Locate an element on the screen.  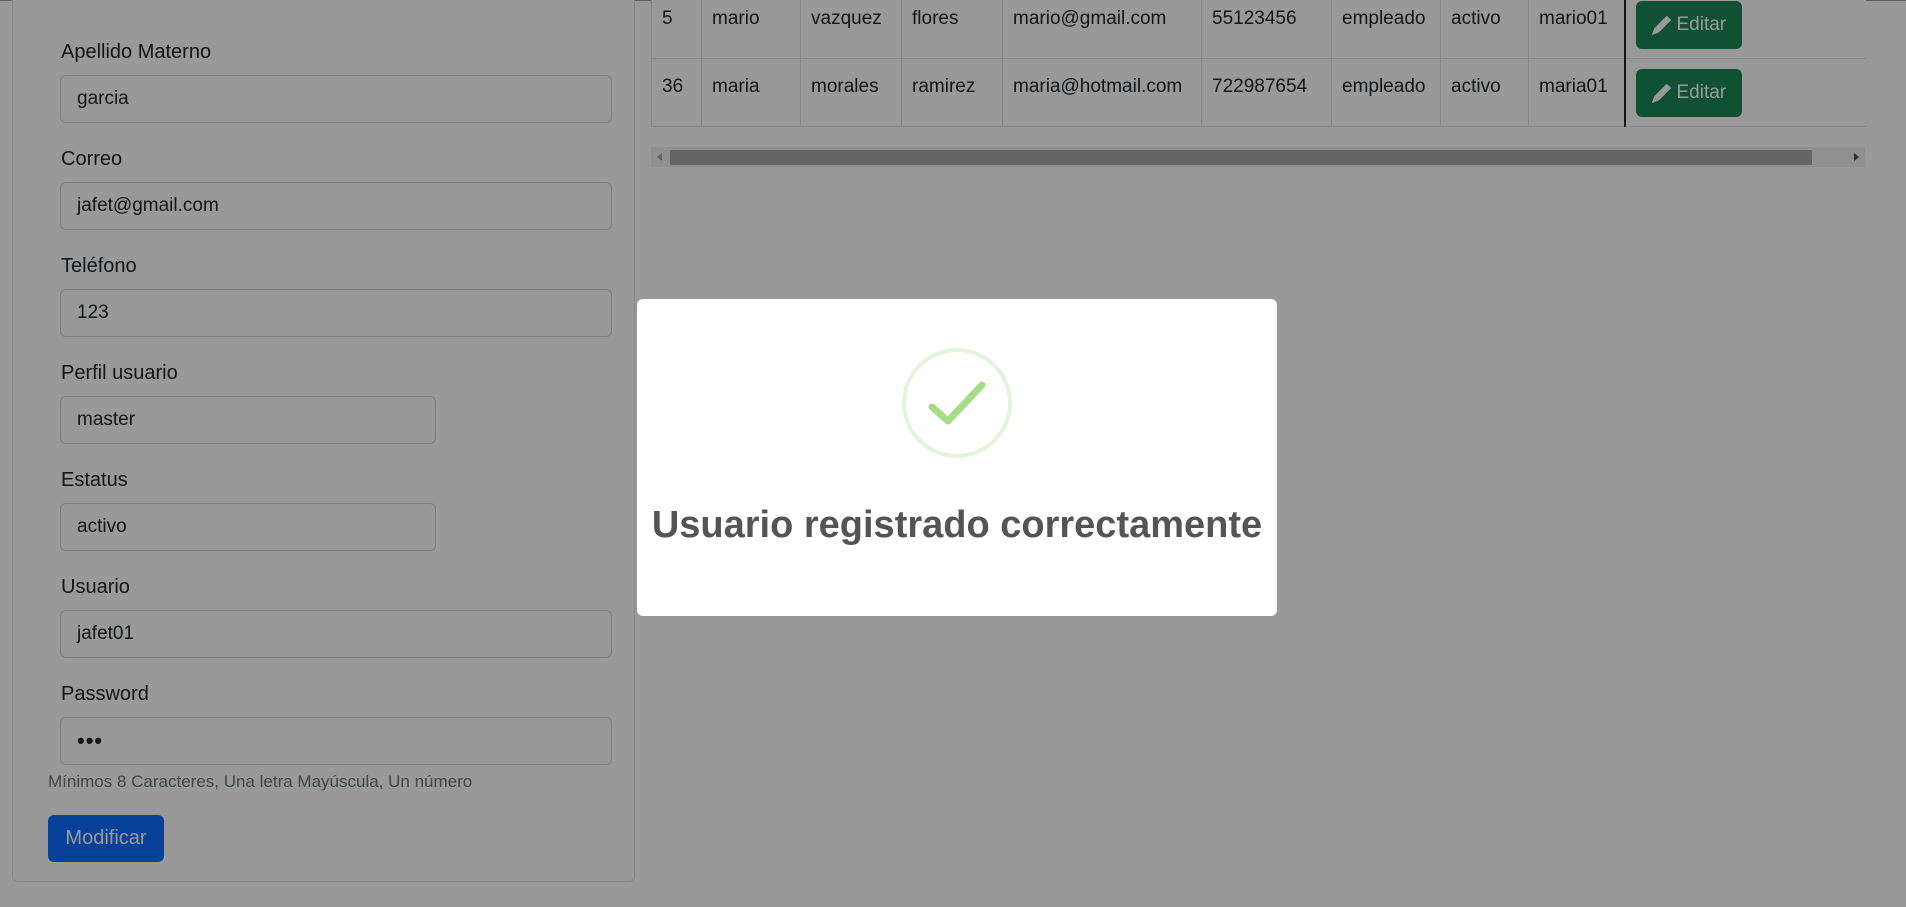
success-dialog: Usuario registrado correctamente is located at coordinates (957, 457).